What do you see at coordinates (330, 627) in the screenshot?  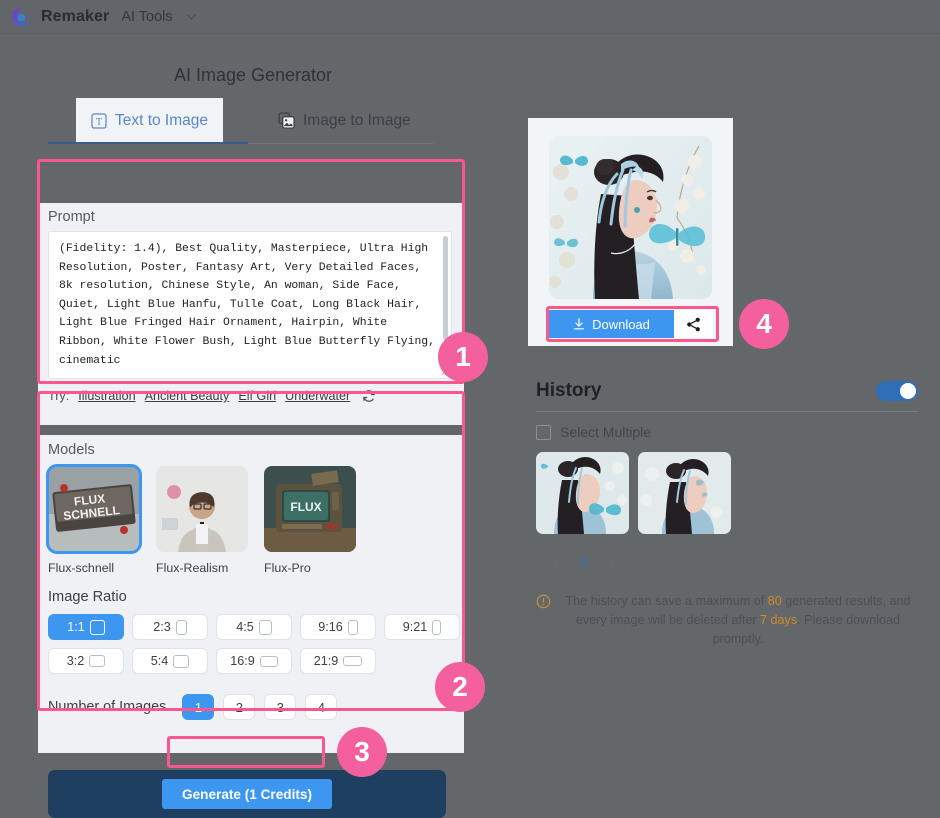 I see `image-ratio-option-label: 9:16` at bounding box center [330, 627].